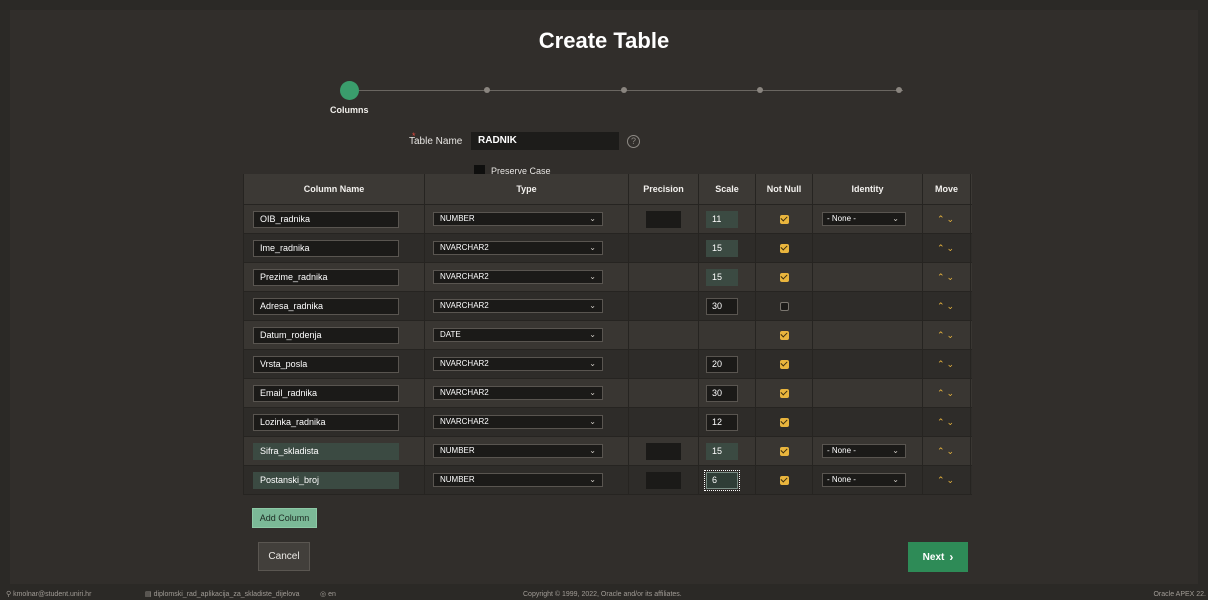  Describe the element at coordinates (633, 141) in the screenshot. I see `help-icon: ?` at that location.